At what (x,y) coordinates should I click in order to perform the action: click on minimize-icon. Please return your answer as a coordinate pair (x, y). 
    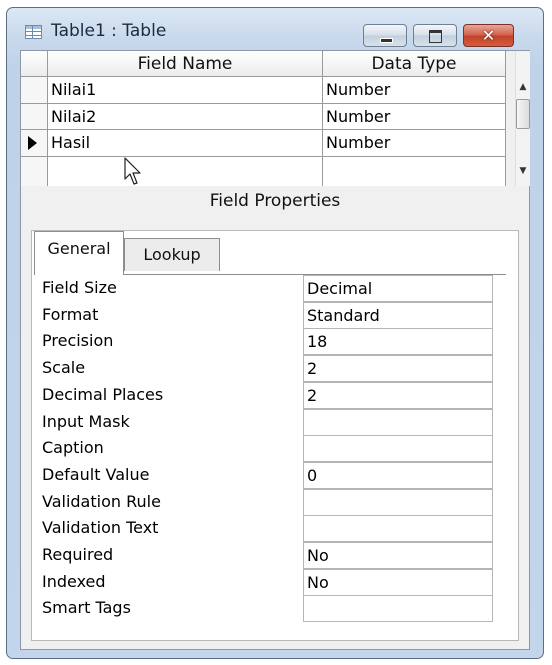
    Looking at the image, I should click on (386, 40).